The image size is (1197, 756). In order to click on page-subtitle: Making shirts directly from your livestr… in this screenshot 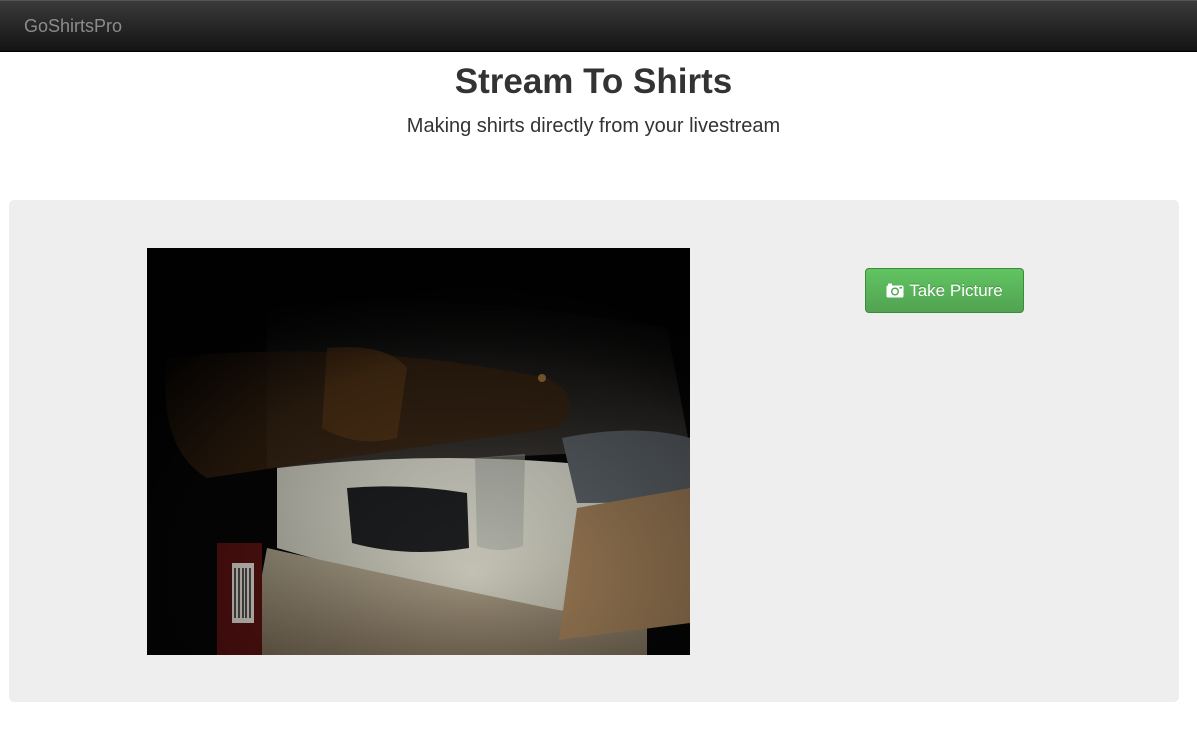, I will do `click(593, 126)`.